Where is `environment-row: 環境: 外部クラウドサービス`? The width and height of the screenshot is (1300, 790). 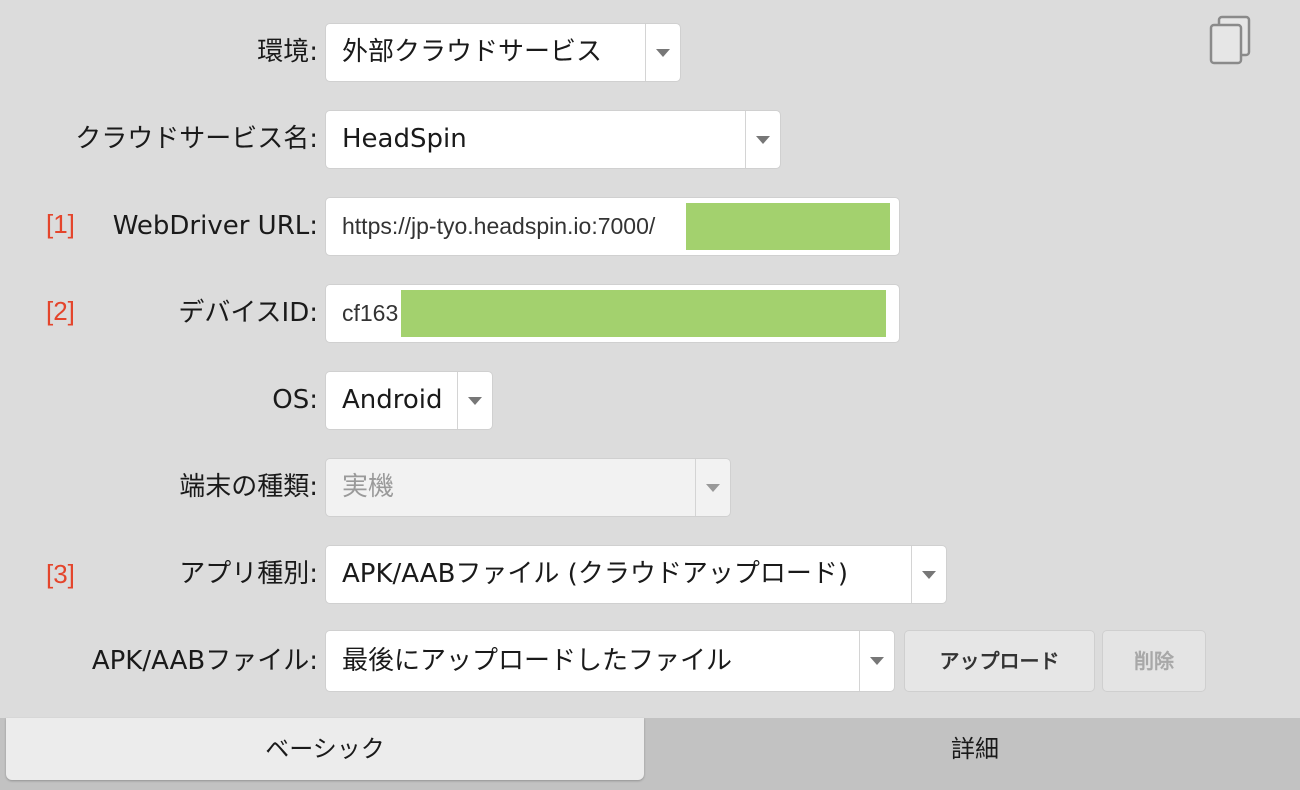
environment-row: 環境: 外部クラウドサービス is located at coordinates (650, 52).